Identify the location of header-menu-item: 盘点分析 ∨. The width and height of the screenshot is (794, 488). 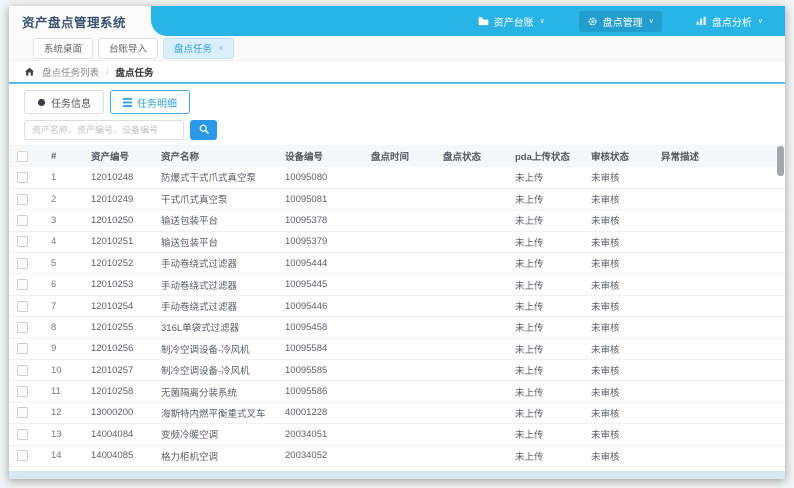
(729, 21).